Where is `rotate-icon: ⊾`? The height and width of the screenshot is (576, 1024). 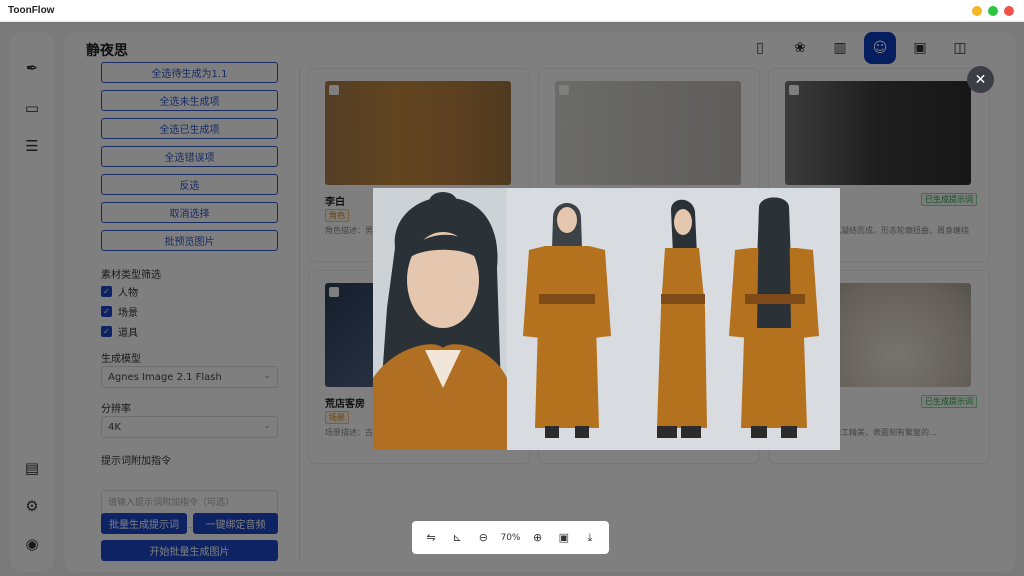
rotate-icon: ⊾ is located at coordinates (457, 538).